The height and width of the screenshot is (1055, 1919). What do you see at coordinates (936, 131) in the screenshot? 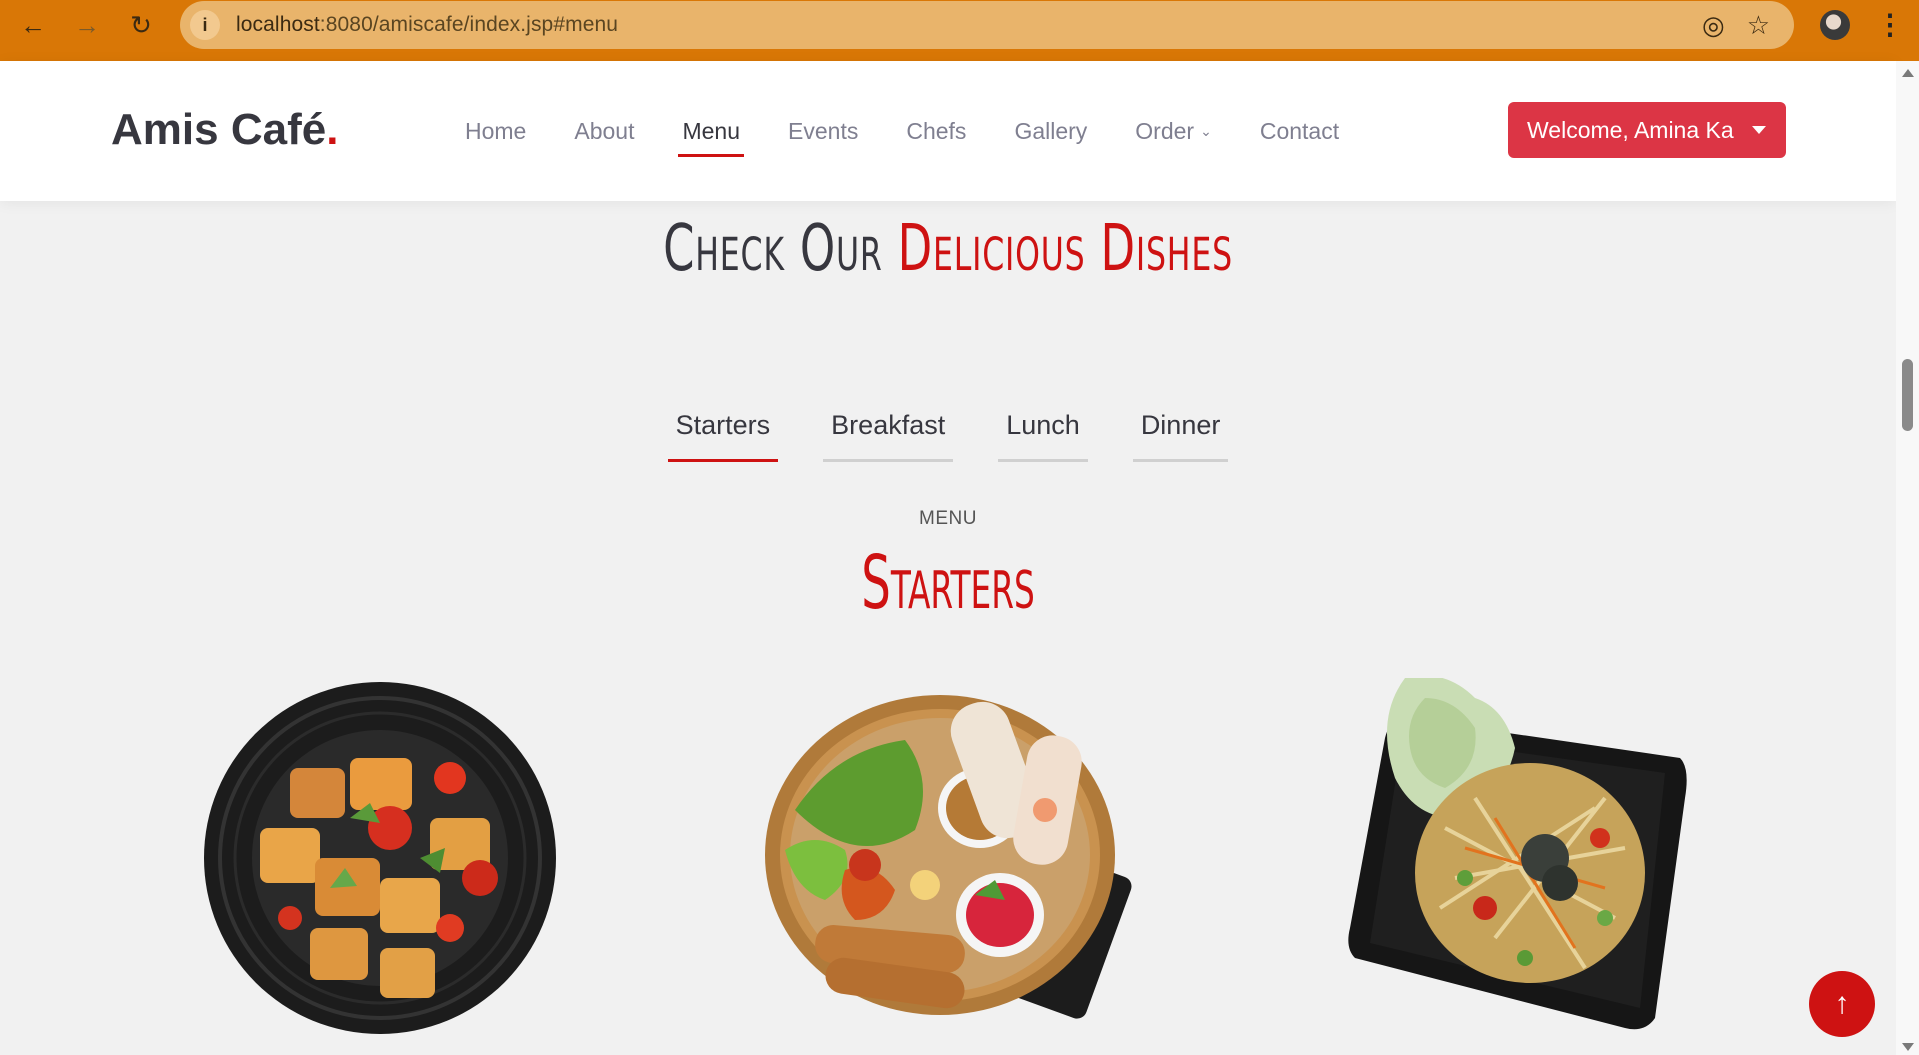
I see `nav-chefs: Chefs` at bounding box center [936, 131].